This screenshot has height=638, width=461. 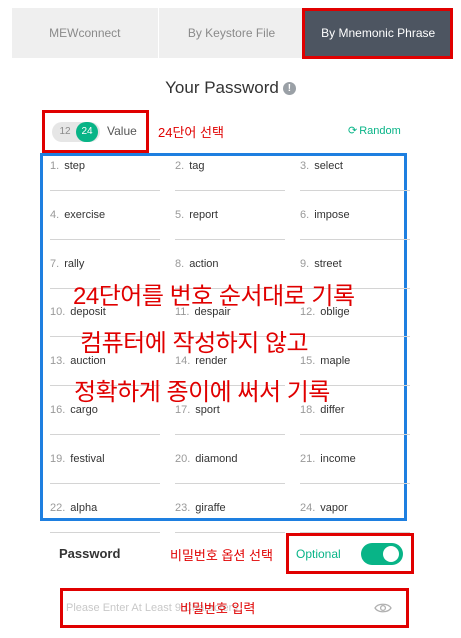 What do you see at coordinates (391, 554) in the screenshot?
I see `optional-toggle-knob` at bounding box center [391, 554].